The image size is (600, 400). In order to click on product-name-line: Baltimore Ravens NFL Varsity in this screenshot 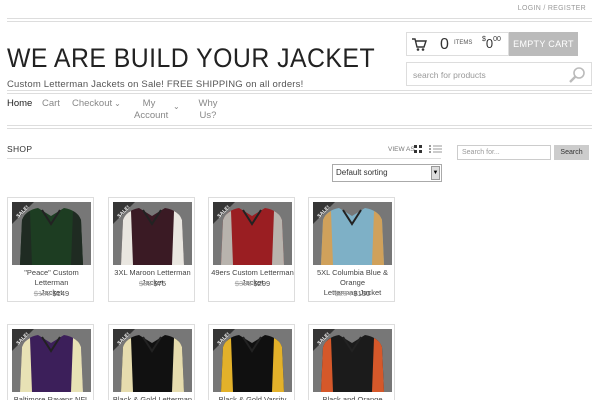, I will do `click(51, 397)`.